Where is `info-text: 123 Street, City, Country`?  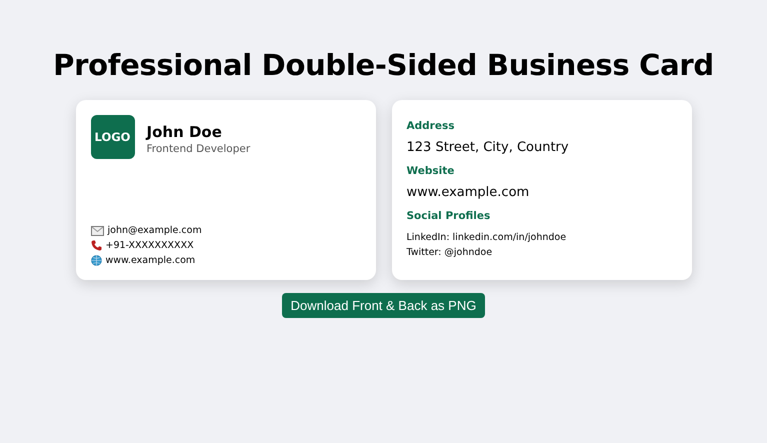
info-text: 123 Street, City, Country is located at coordinates (488, 147).